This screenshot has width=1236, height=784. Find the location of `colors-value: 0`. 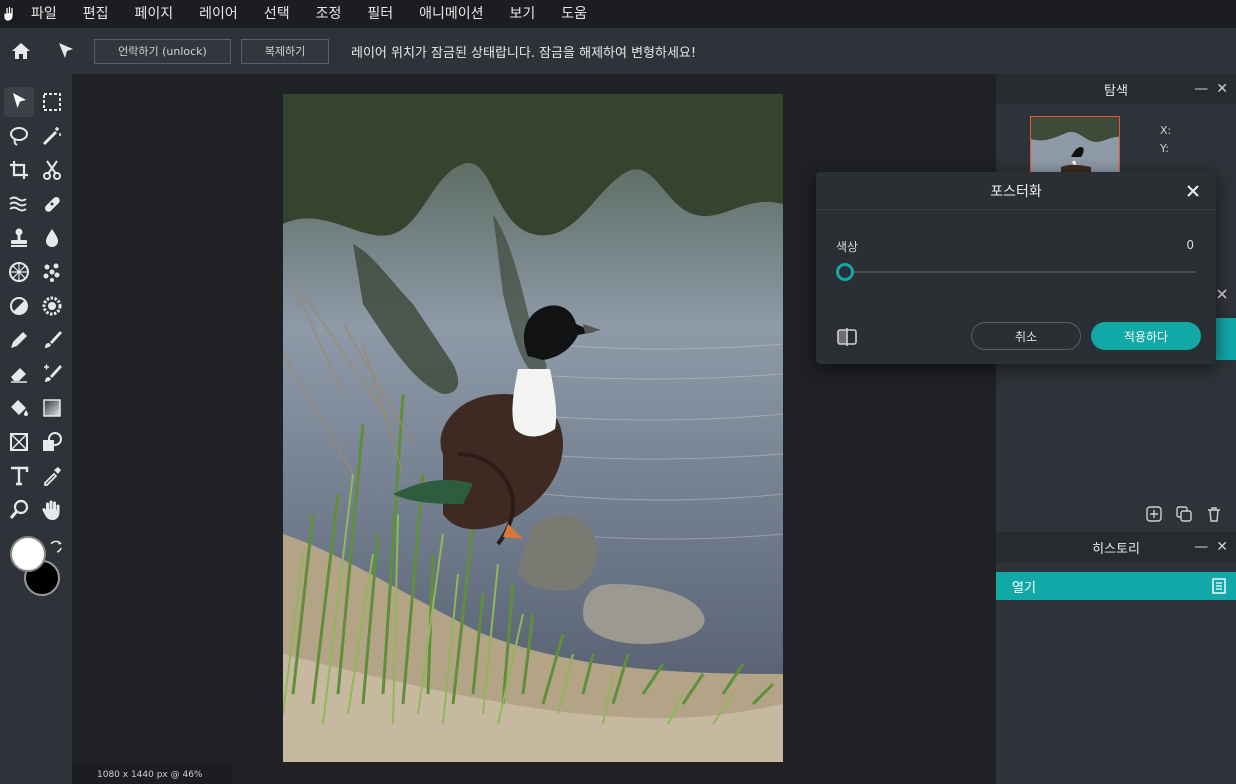

colors-value: 0 is located at coordinates (1190, 245).